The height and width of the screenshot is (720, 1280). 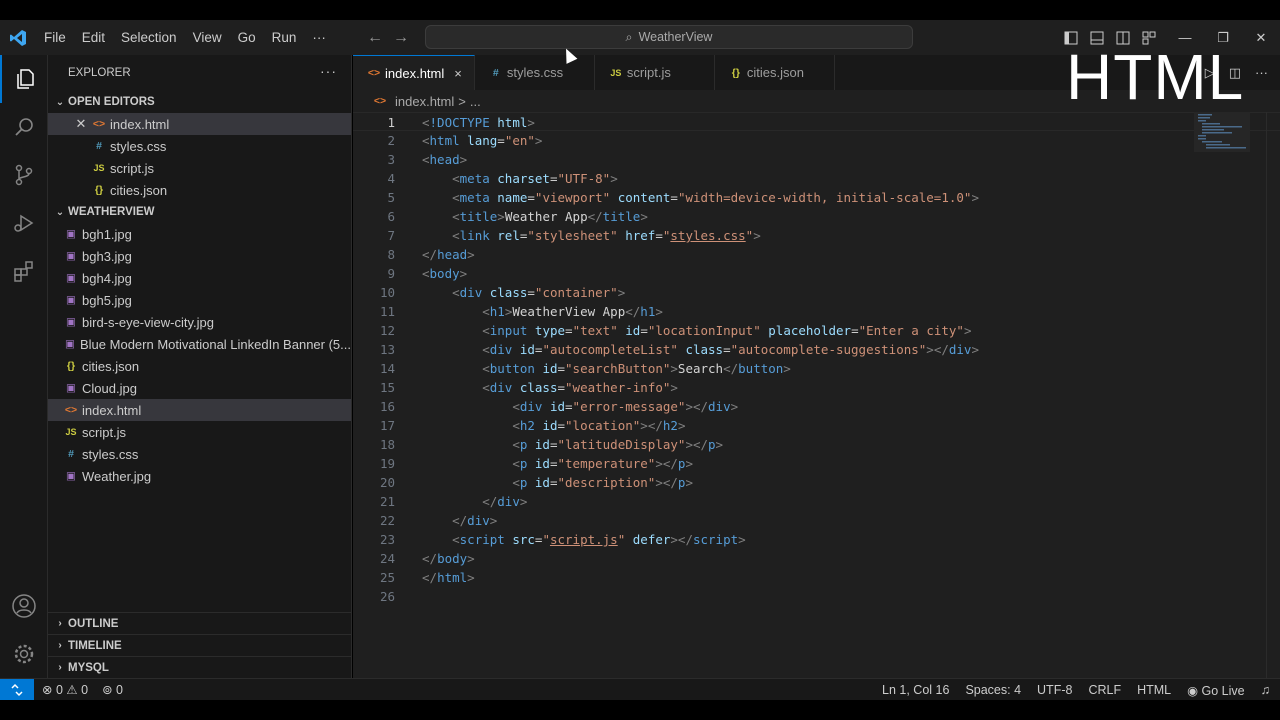 What do you see at coordinates (387, 558) in the screenshot?
I see `line-number: 24` at bounding box center [387, 558].